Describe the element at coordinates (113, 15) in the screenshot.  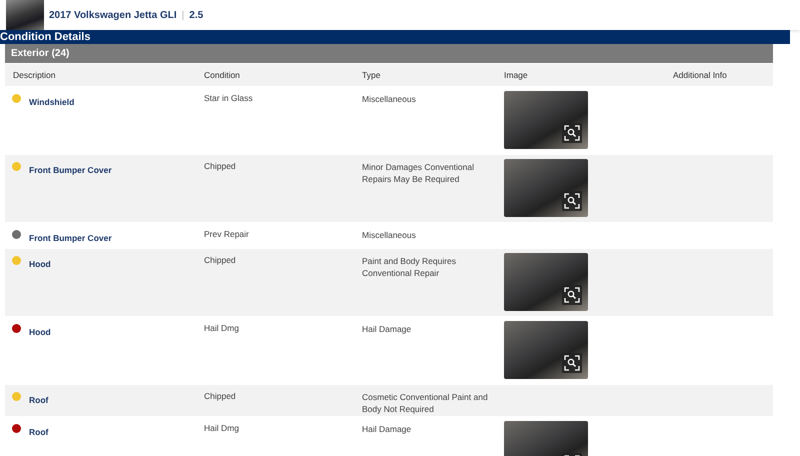
I see `vehicle-title: 2017 Volkswagen Jetta GLI` at that location.